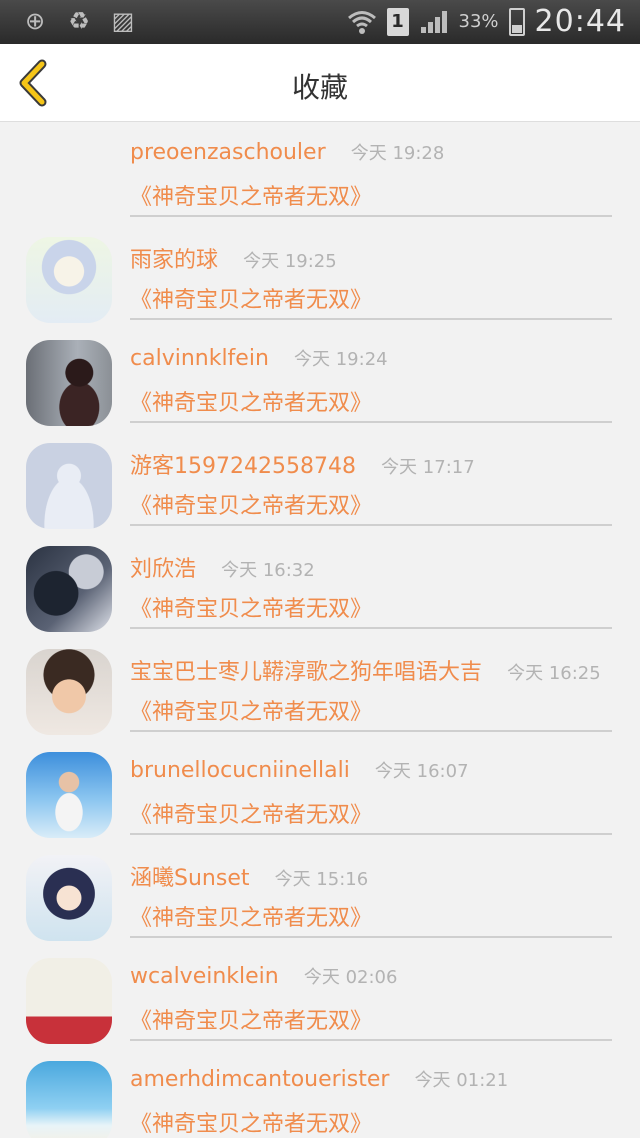  What do you see at coordinates (321, 879) in the screenshot?
I see `item-time: 今天 15:16` at bounding box center [321, 879].